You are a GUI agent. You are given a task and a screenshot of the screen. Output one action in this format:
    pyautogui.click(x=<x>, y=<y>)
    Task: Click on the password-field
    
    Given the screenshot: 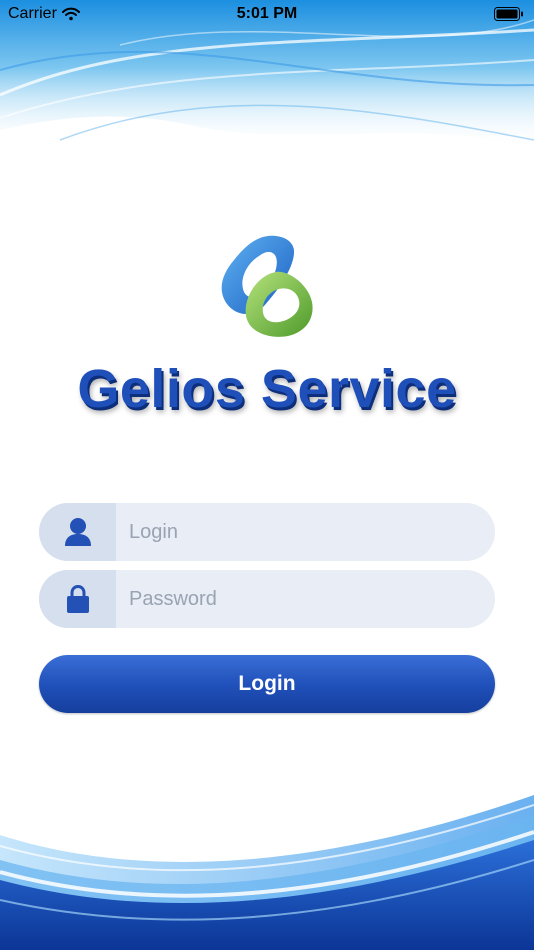 What is the action you would take?
    pyautogui.click(x=267, y=599)
    